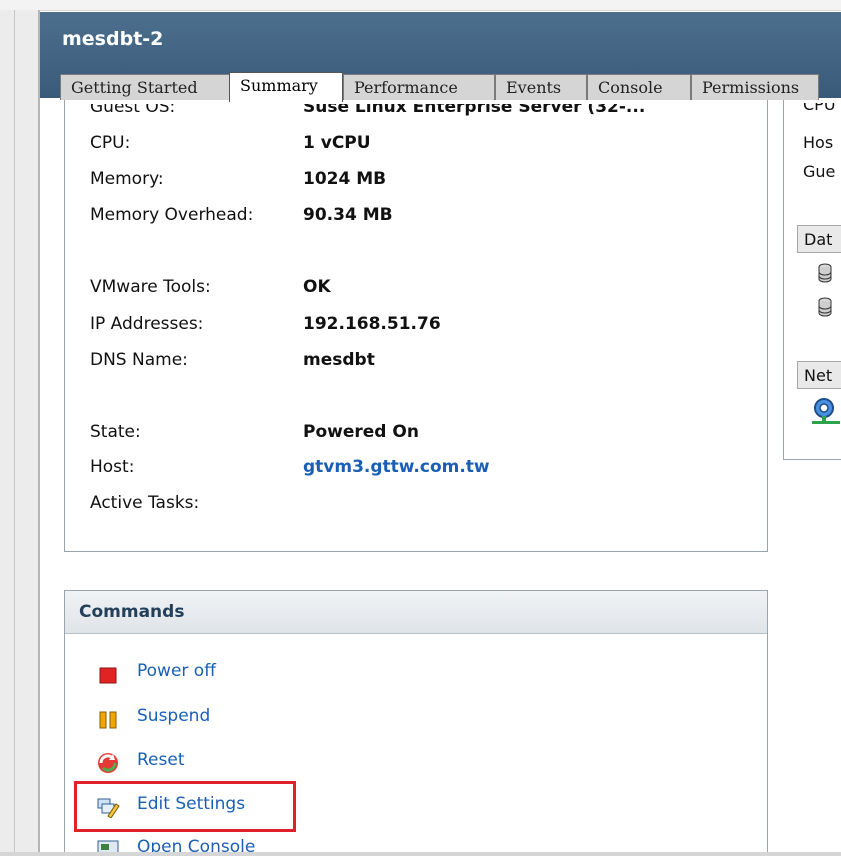 The image size is (841, 863). I want to click on host-label: Host:, so click(112, 467).